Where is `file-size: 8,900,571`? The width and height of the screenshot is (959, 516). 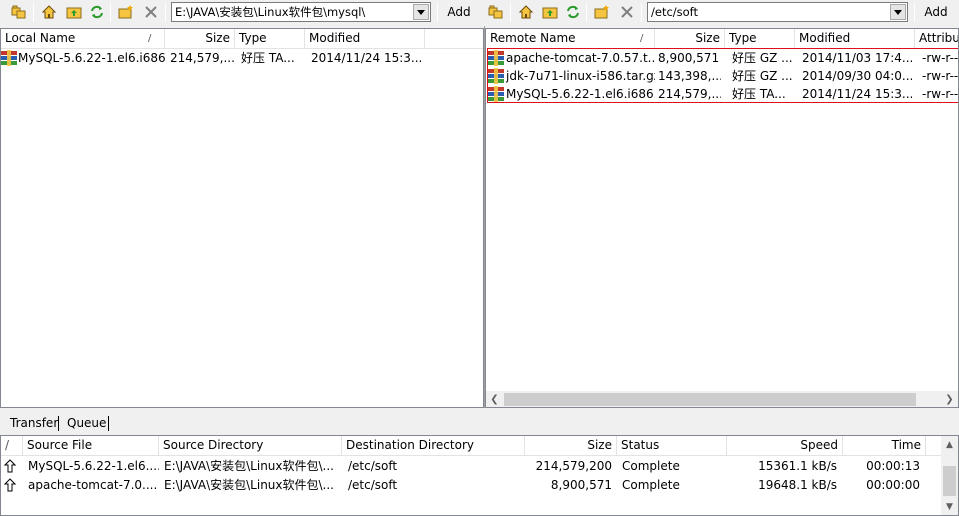 file-size: 8,900,571 is located at coordinates (689, 58).